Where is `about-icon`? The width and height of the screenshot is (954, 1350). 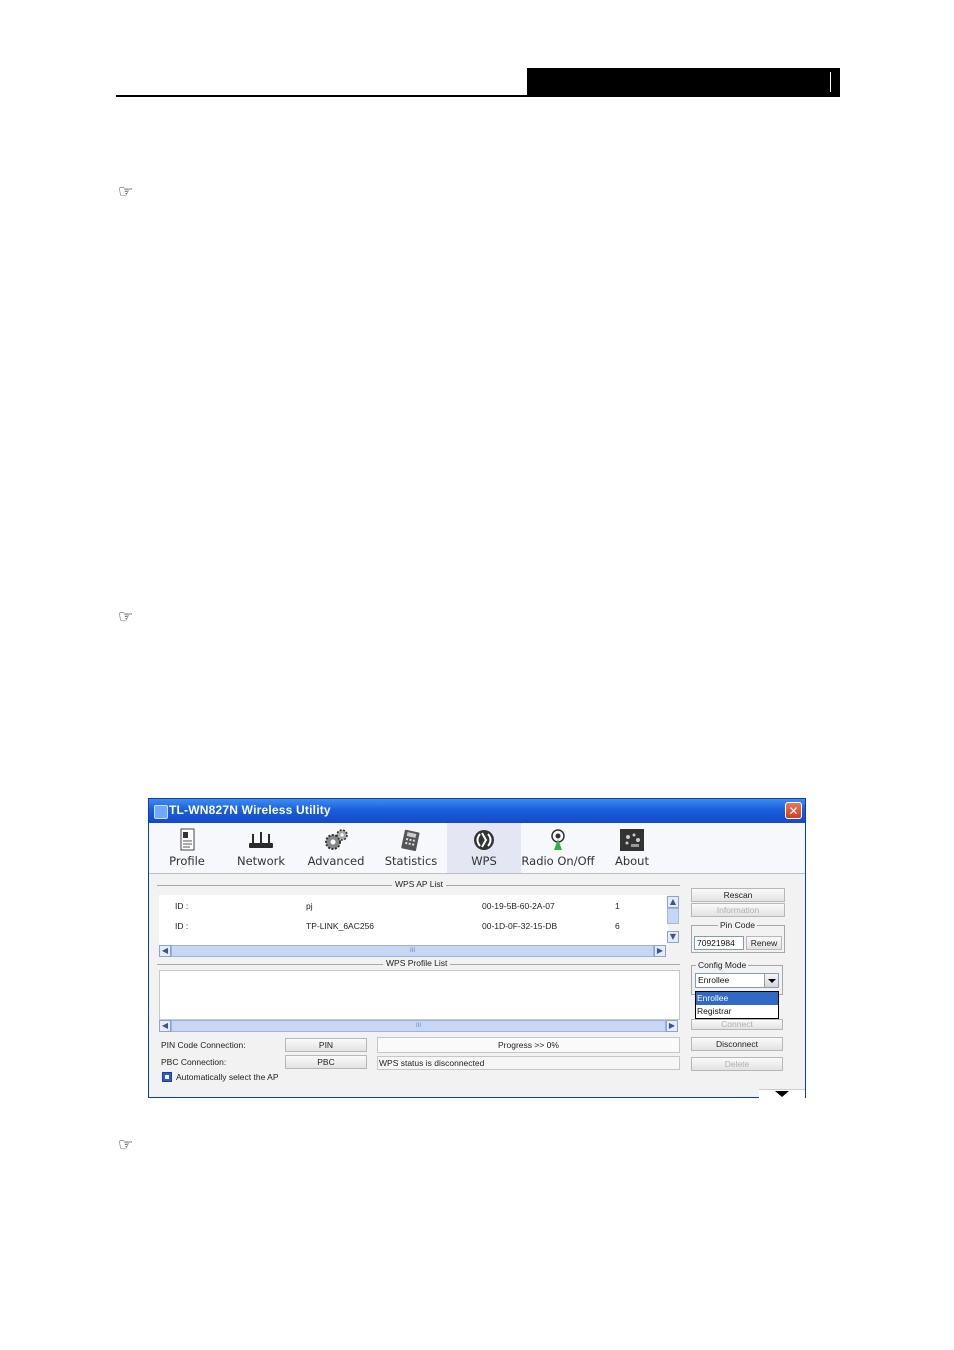
about-icon is located at coordinates (632, 840).